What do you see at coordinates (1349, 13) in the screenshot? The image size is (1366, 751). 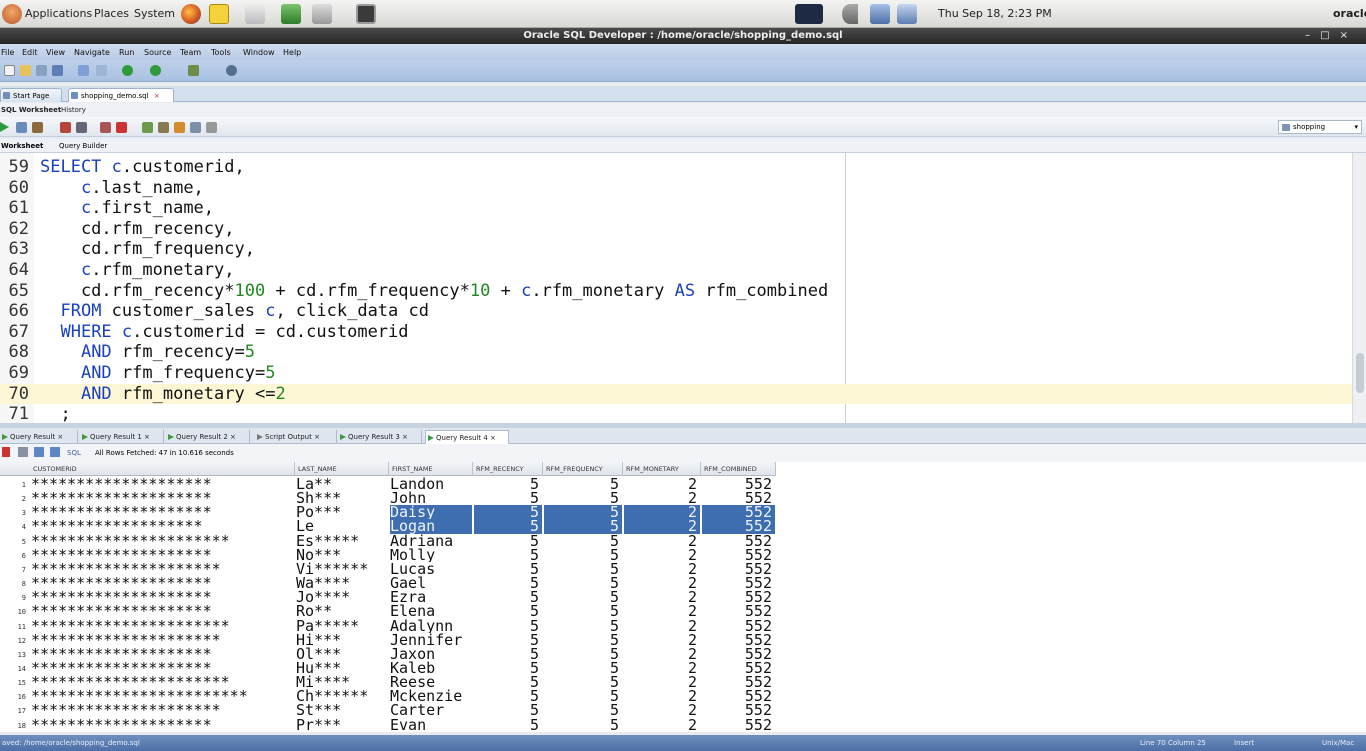 I see `user-name: oracle` at bounding box center [1349, 13].